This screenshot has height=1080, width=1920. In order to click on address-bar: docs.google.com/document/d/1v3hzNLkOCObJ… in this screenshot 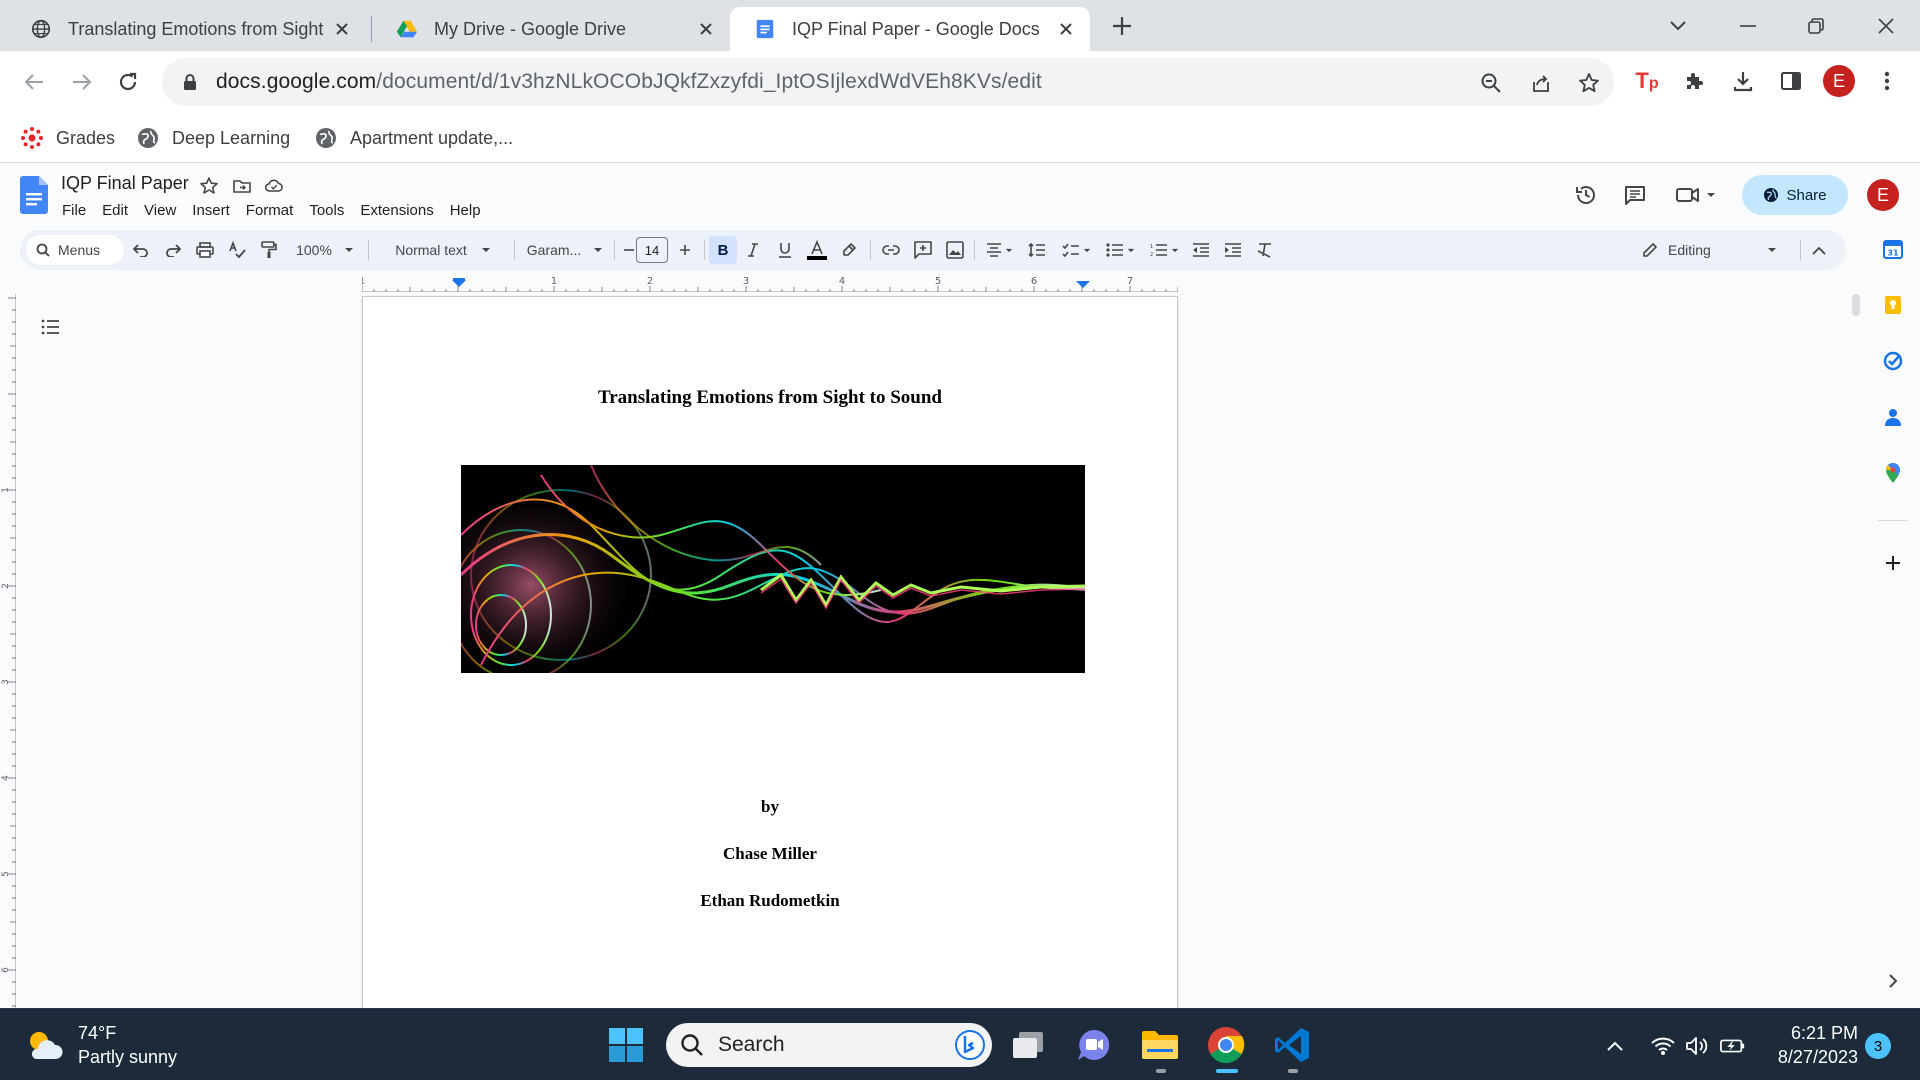, I will do `click(888, 82)`.